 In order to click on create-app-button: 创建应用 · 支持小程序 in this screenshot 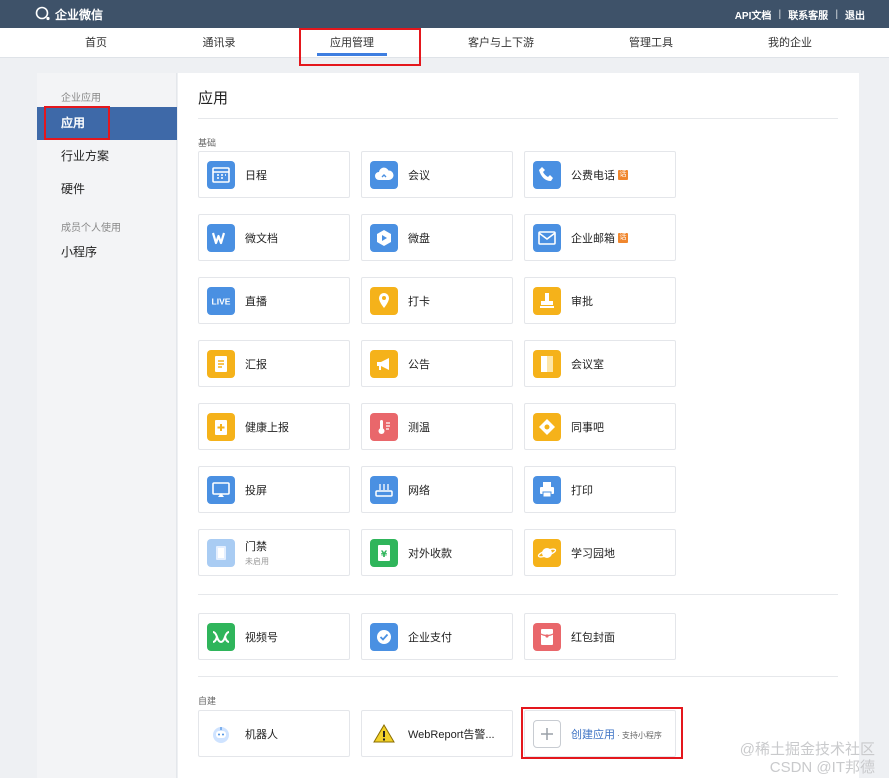, I will do `click(600, 733)`.